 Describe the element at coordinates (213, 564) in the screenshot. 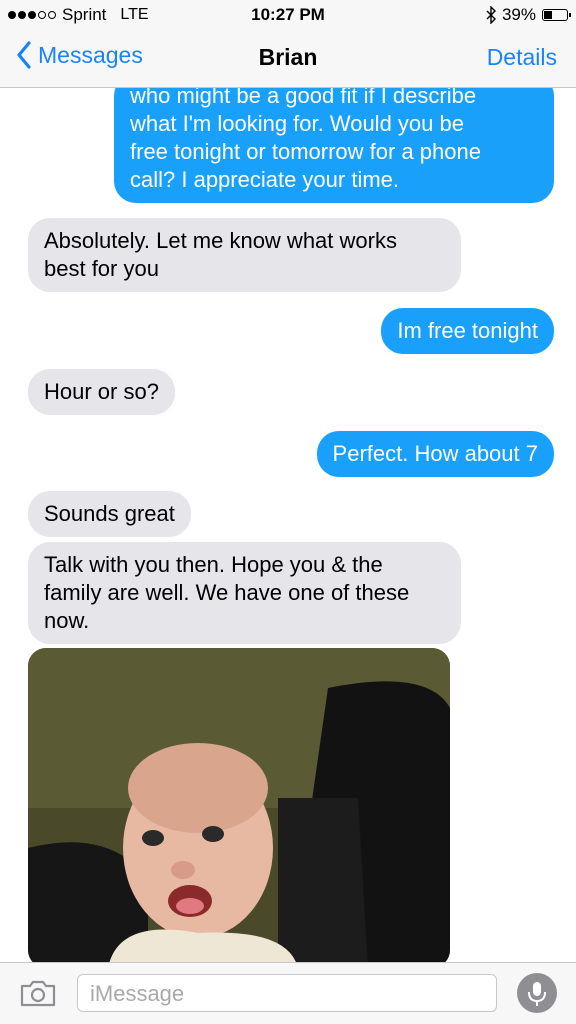

I see `message-line: Talk with you then. Hope you & the` at that location.